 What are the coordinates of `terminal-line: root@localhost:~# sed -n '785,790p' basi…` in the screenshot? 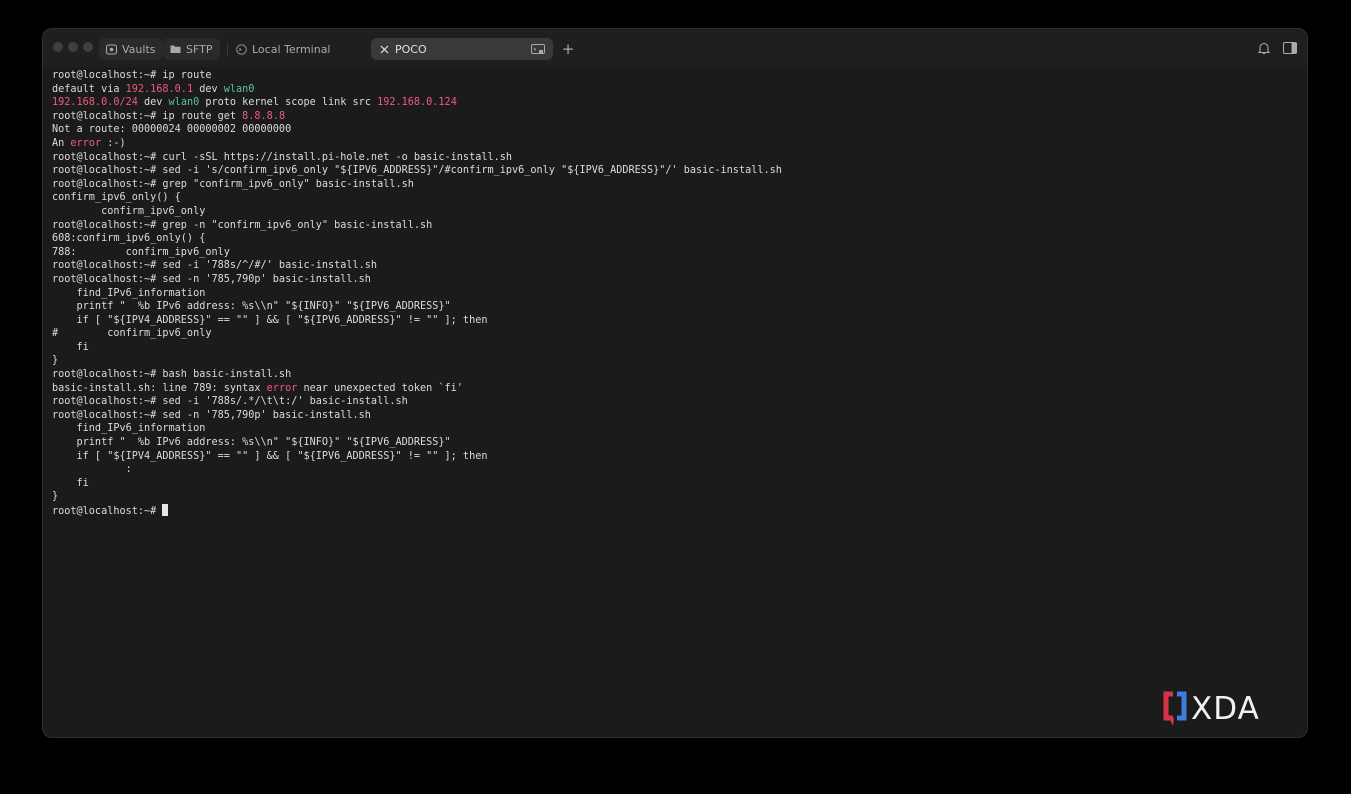 It's located at (674, 416).